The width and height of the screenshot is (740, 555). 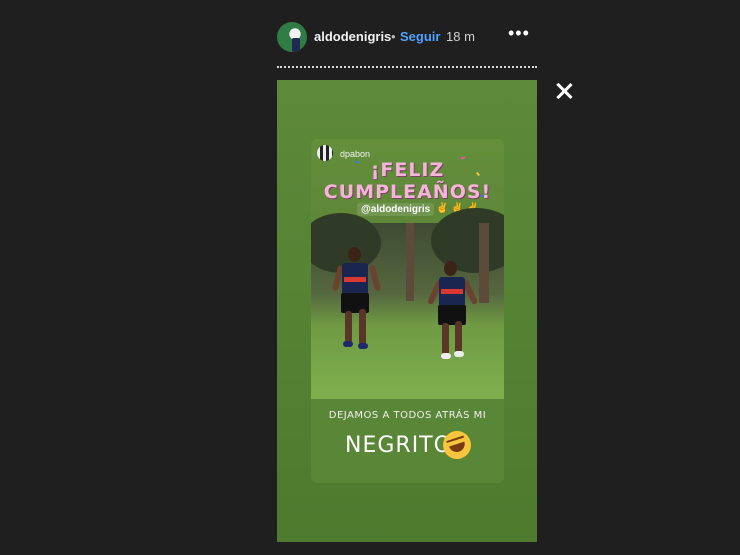 I want to click on caption-line-2: NEGRITO, so click(x=398, y=445).